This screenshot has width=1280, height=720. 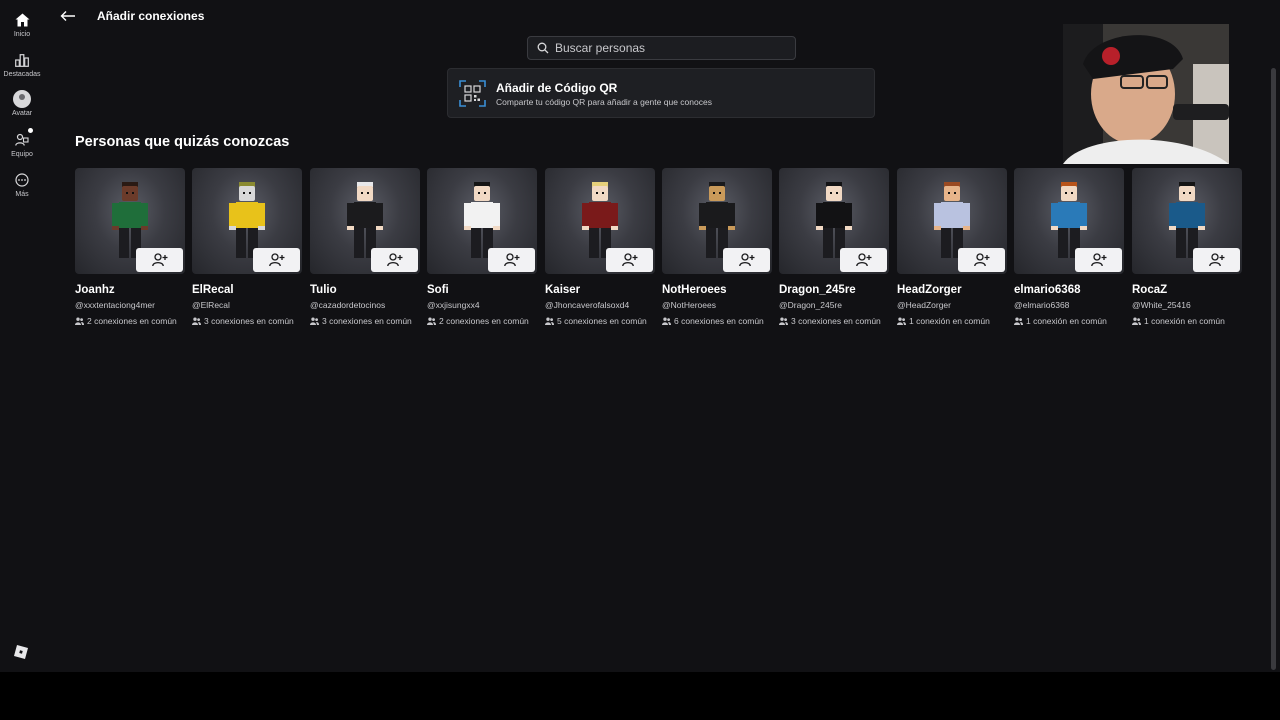 What do you see at coordinates (1069, 290) in the screenshot?
I see `person-display-name: elmario6368` at bounding box center [1069, 290].